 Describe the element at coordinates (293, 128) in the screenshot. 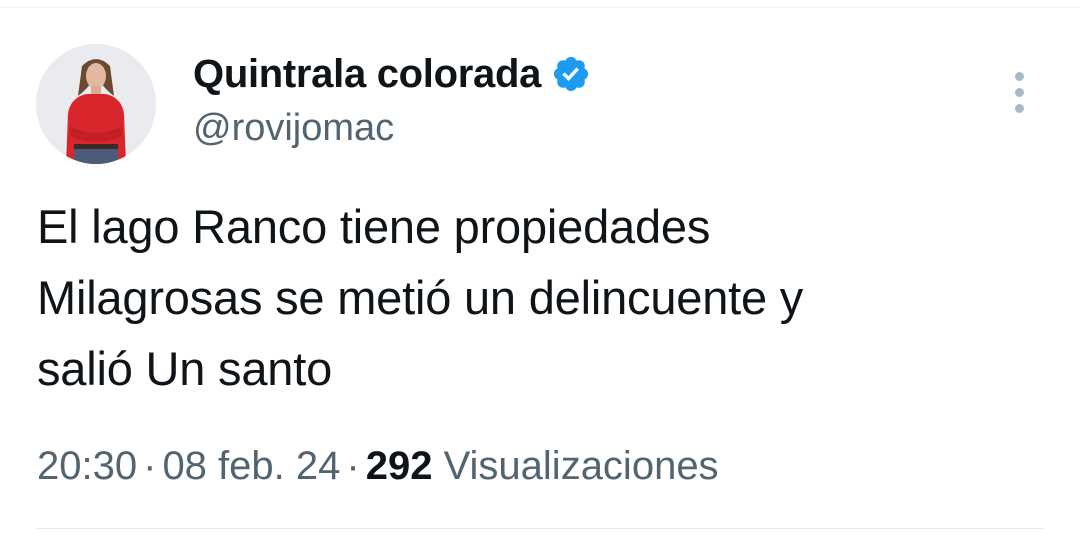

I see `author-handle: @rovijomac` at that location.